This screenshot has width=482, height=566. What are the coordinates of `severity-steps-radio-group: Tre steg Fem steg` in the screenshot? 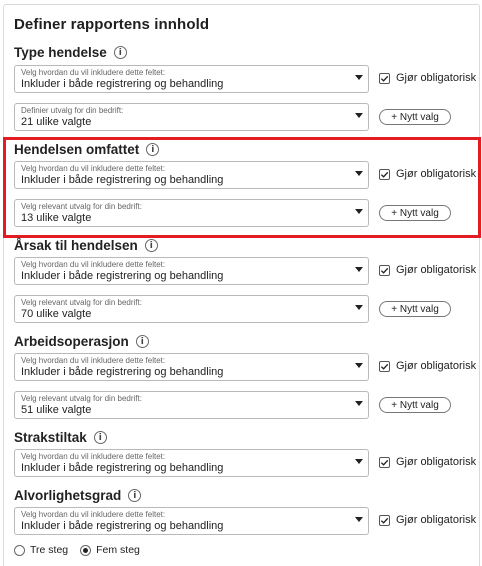 It's located at (83, 550).